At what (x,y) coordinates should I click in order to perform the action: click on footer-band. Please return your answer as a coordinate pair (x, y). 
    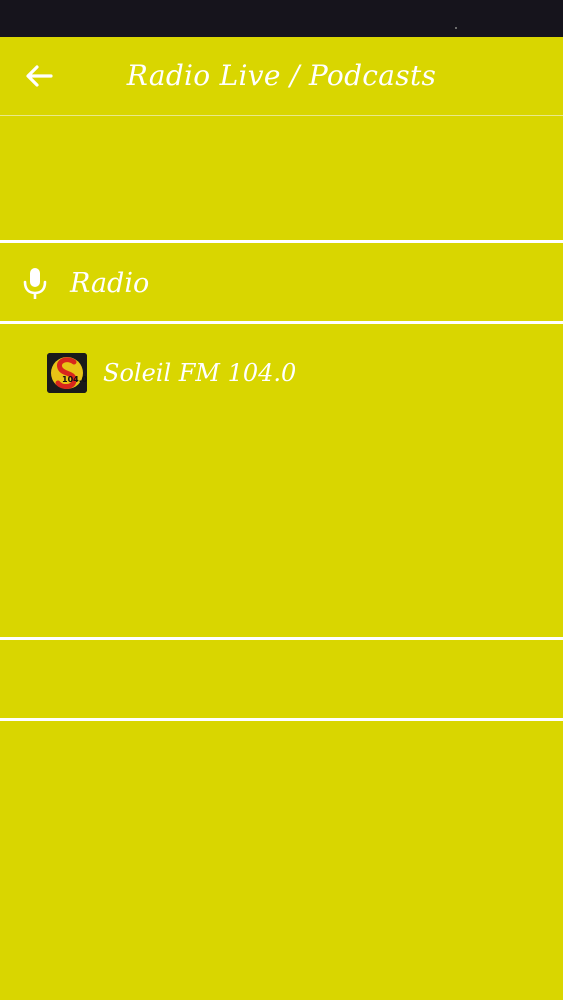
    Looking at the image, I should click on (281, 679).